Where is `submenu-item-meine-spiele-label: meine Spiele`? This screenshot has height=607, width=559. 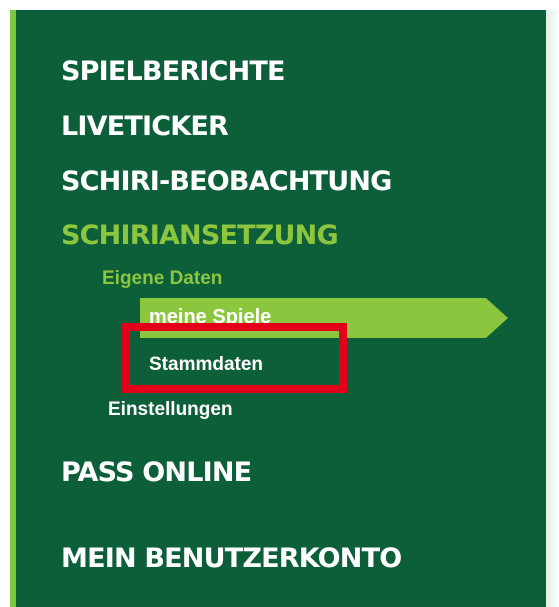 submenu-item-meine-spiele-label: meine Spiele is located at coordinates (210, 317).